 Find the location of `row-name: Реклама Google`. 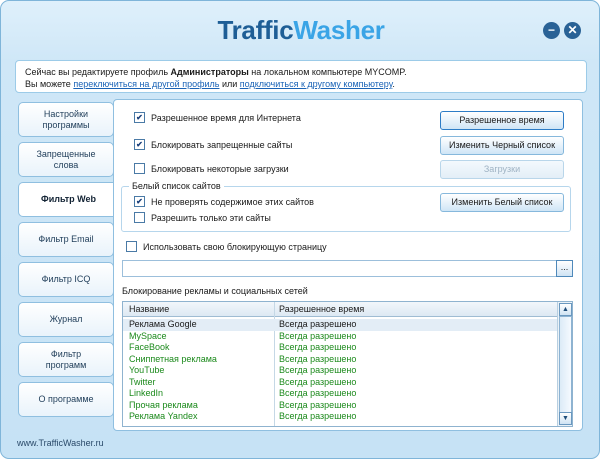

row-name: Реклама Google is located at coordinates (163, 324).